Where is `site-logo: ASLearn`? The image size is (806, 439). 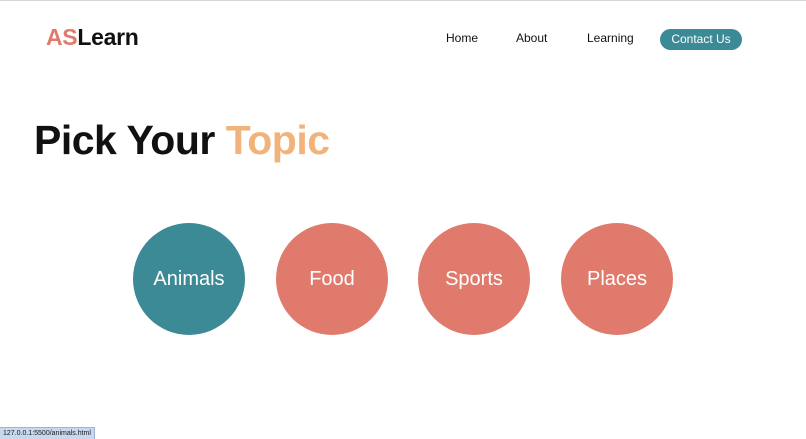 site-logo: ASLearn is located at coordinates (92, 37).